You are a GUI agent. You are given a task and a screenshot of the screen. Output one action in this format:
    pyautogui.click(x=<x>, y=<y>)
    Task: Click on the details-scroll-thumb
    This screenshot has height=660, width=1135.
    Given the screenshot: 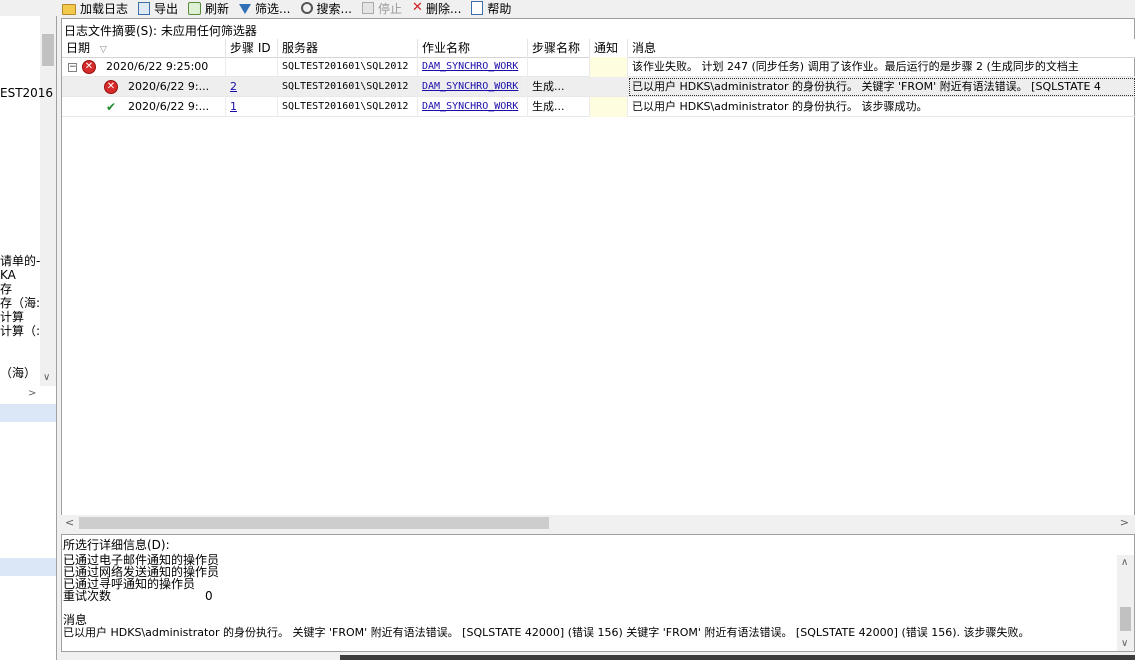 What is the action you would take?
    pyautogui.click(x=1125, y=619)
    